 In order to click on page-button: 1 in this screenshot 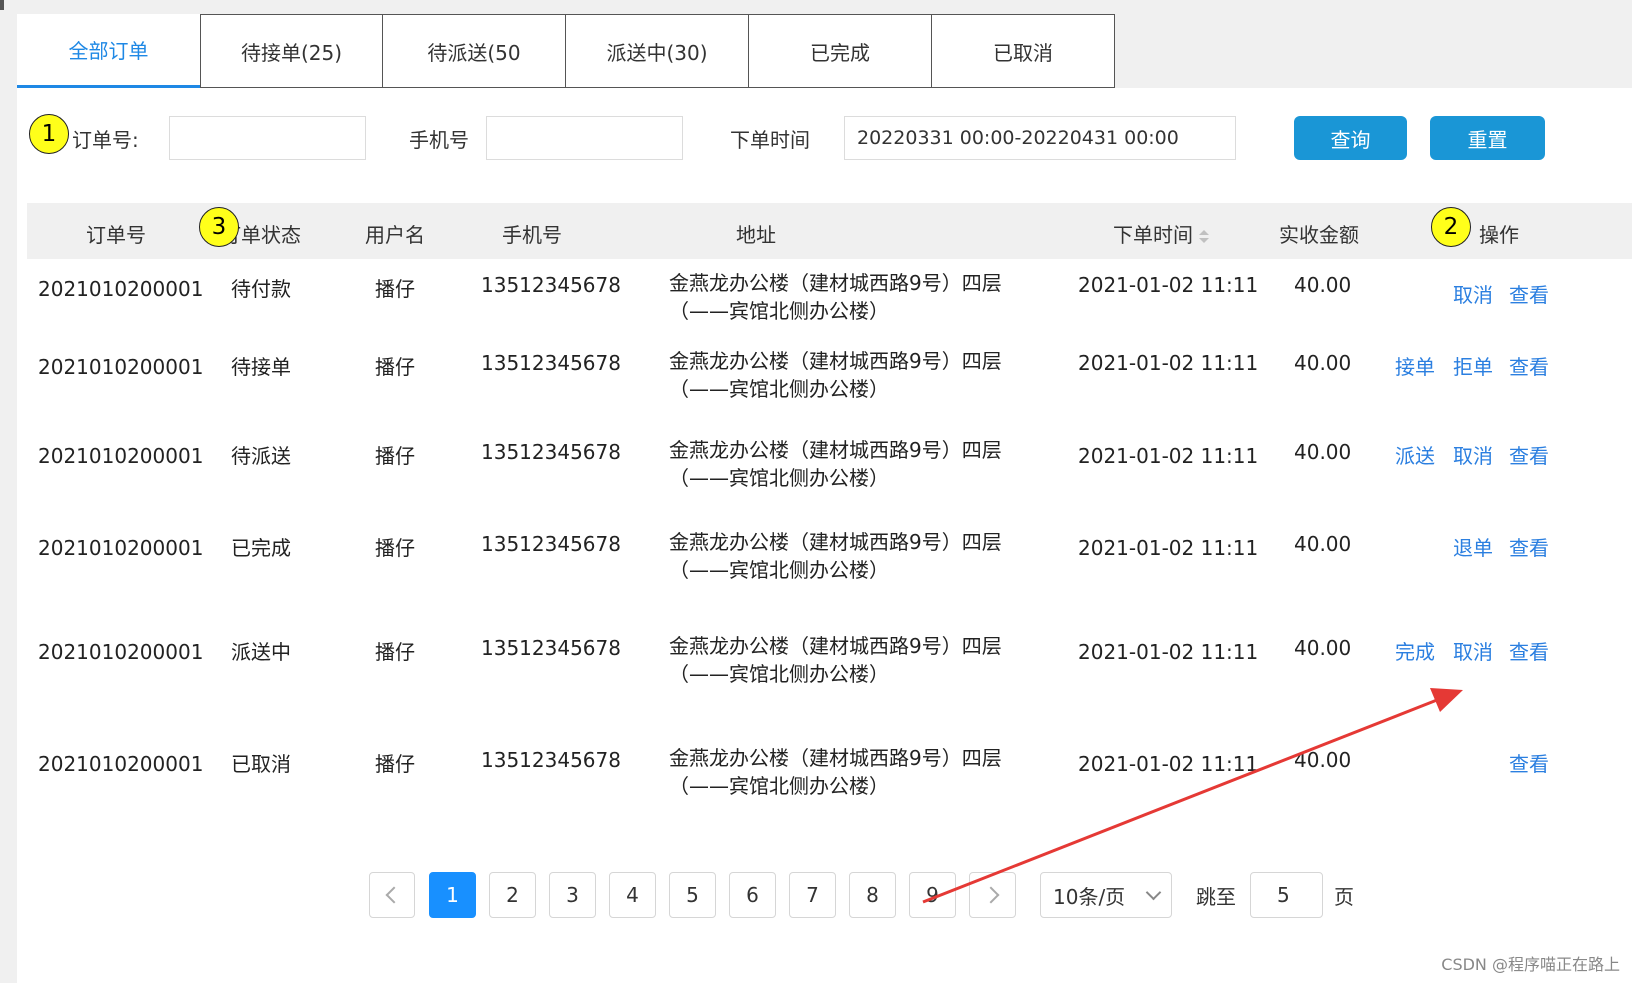, I will do `click(452, 895)`.